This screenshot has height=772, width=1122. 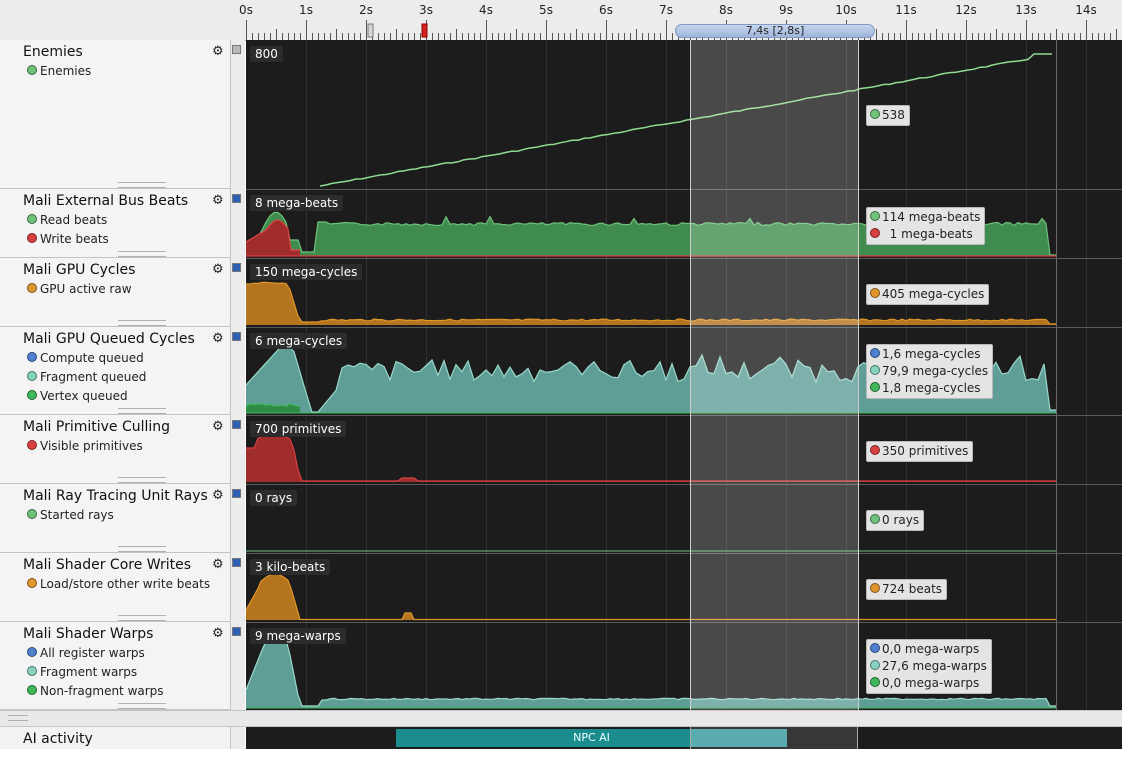 I want to click on resize-grip-icon, so click(x=18, y=718).